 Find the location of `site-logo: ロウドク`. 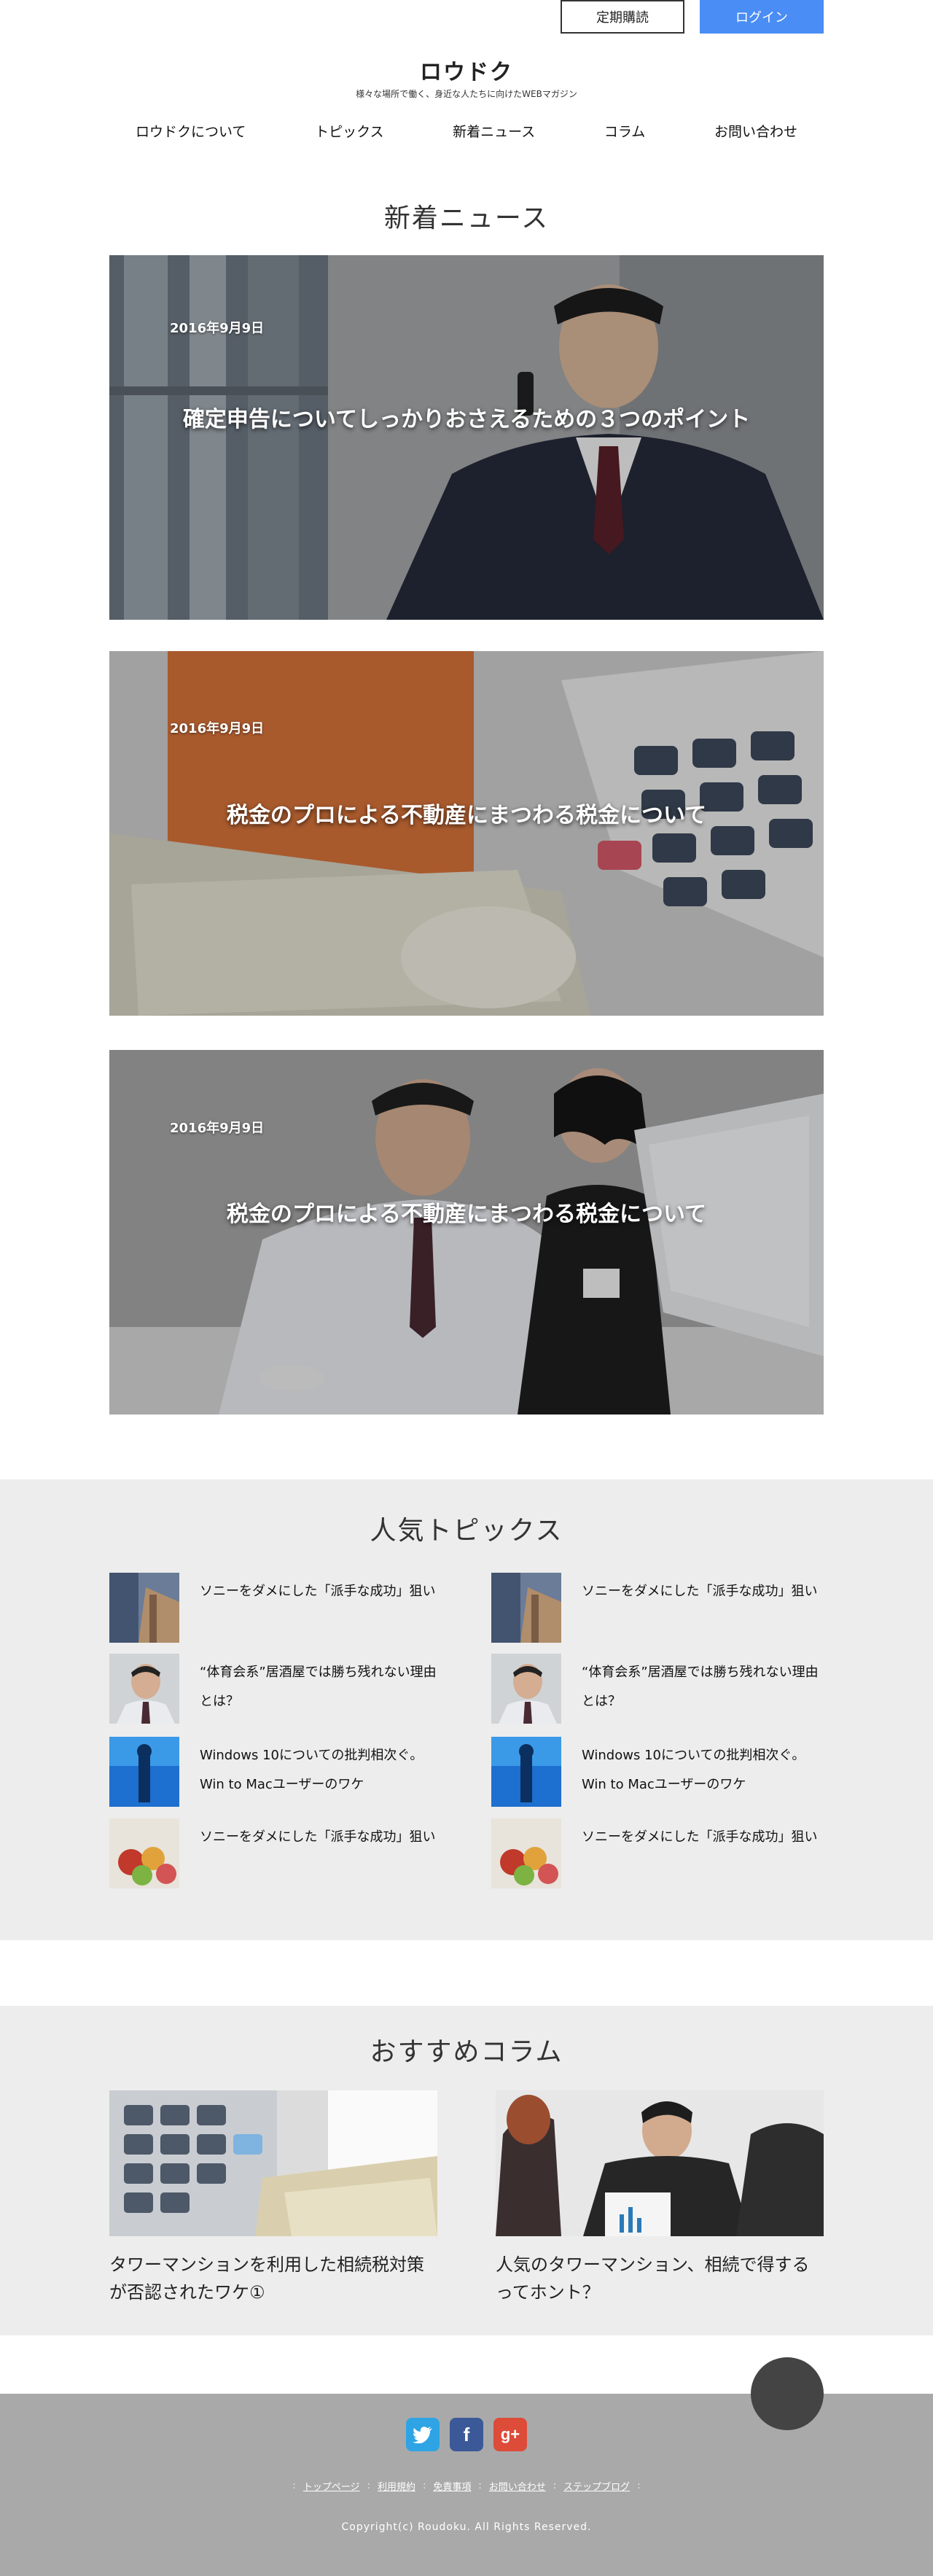

site-logo: ロウドク is located at coordinates (466, 70).